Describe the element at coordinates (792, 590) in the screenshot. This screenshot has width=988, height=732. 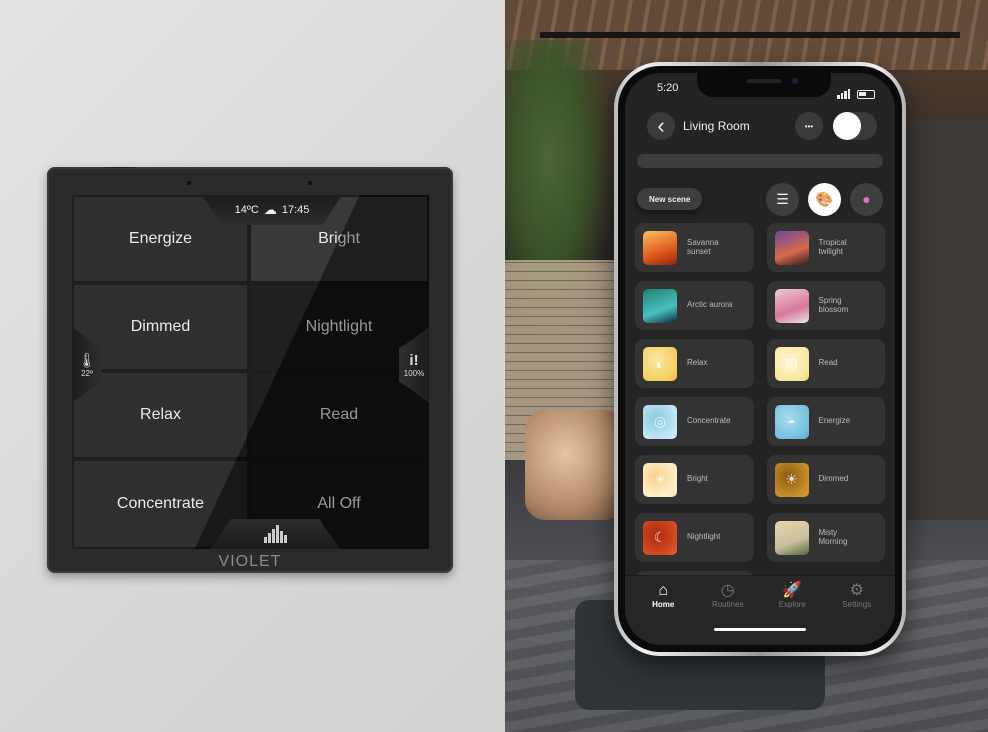
I see `rocket-icon: 🚀` at that location.